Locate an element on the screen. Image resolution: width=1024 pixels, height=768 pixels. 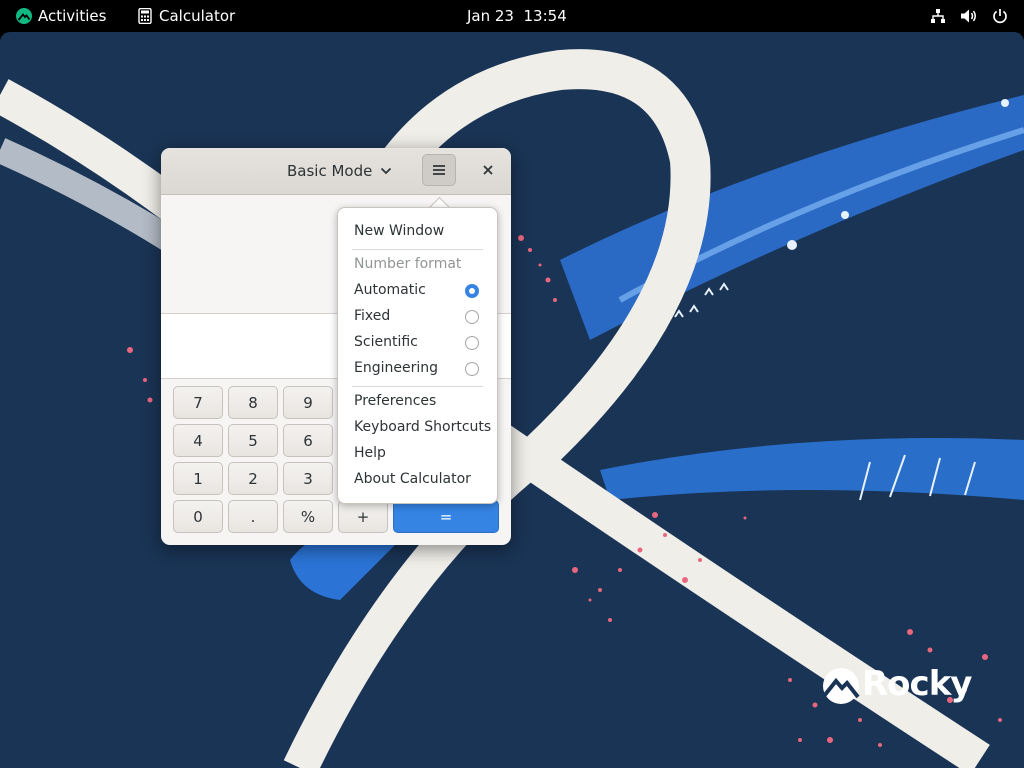
mode-switch-button: Basic Mode is located at coordinates (339, 171).